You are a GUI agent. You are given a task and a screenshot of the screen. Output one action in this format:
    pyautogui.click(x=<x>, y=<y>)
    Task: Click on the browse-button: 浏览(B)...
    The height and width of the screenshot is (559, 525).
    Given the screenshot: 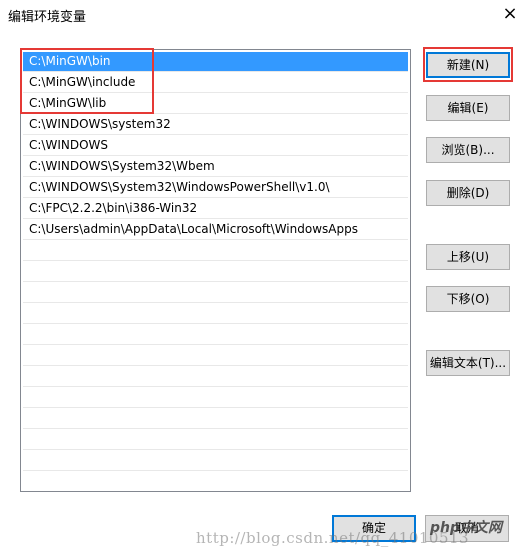 What is the action you would take?
    pyautogui.click(x=468, y=150)
    